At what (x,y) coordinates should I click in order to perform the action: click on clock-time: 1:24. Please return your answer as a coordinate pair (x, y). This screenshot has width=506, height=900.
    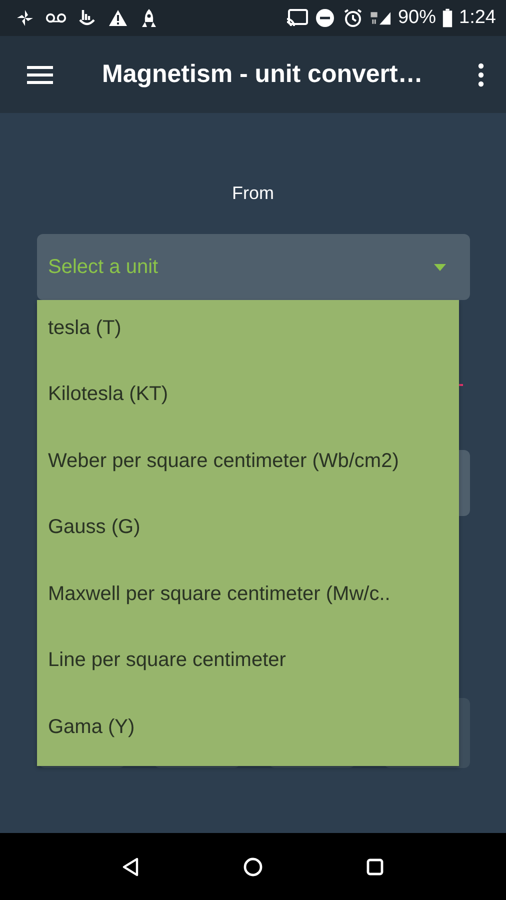
    Looking at the image, I should click on (477, 18).